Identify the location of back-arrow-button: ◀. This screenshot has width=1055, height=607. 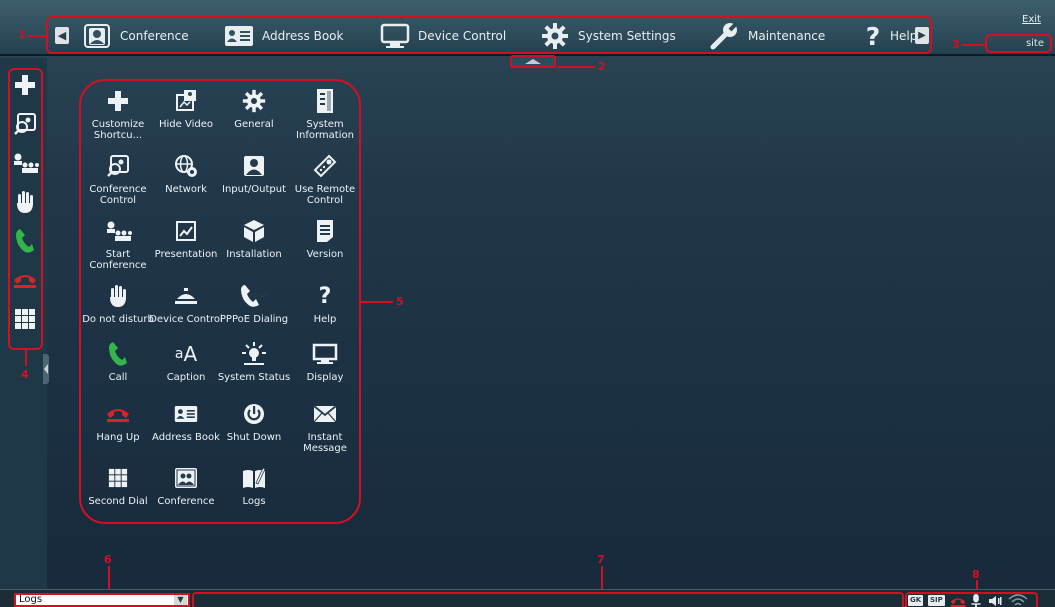
(62, 35).